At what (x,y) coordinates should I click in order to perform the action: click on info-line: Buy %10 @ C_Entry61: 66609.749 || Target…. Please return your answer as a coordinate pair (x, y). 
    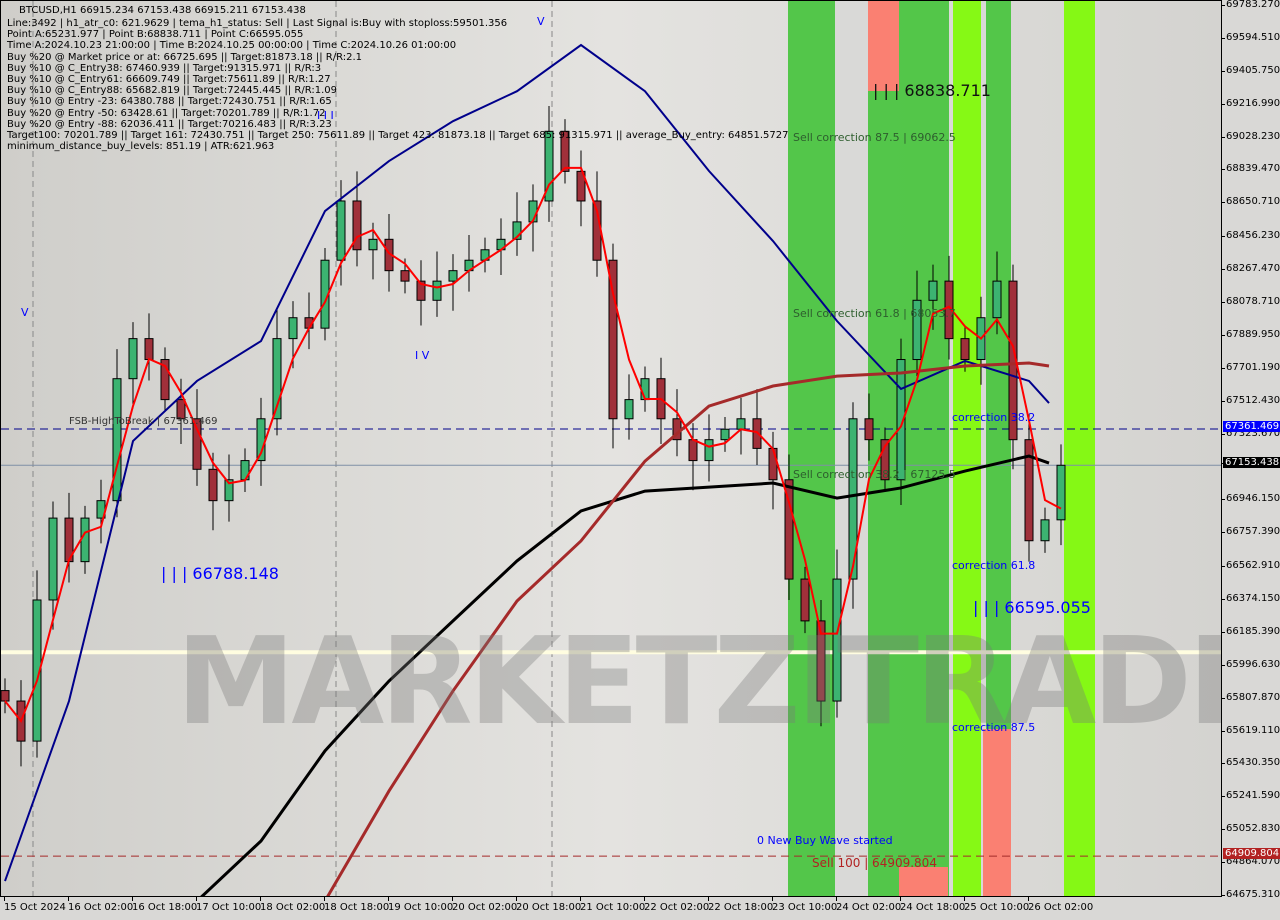
    Looking at the image, I should click on (169, 79).